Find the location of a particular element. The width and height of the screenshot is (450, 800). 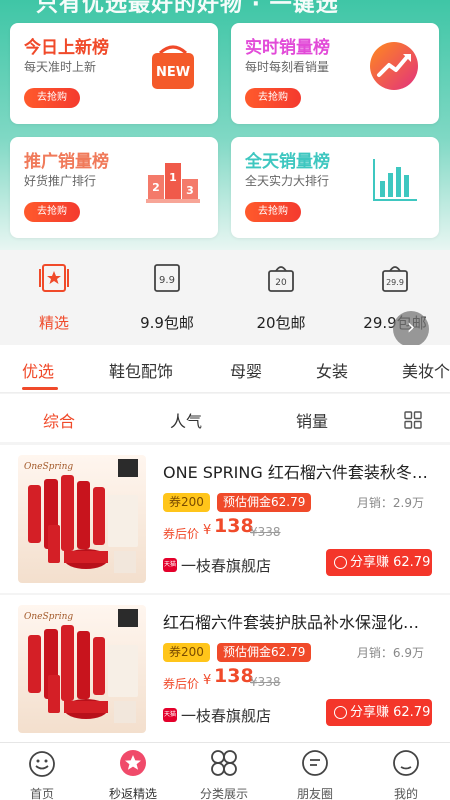

nav-moments: 朋友圈 is located at coordinates (315, 774).